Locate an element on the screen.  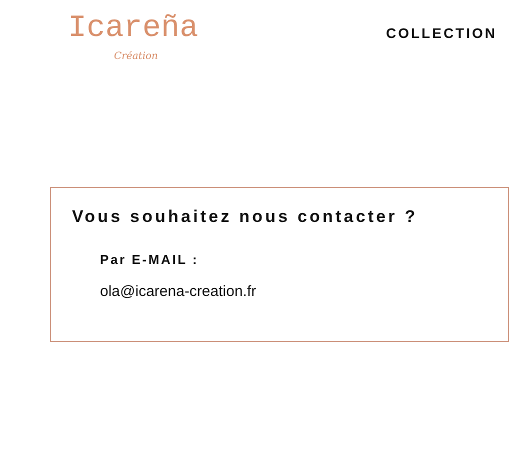
nav-link: COLLECTION is located at coordinates (441, 33).